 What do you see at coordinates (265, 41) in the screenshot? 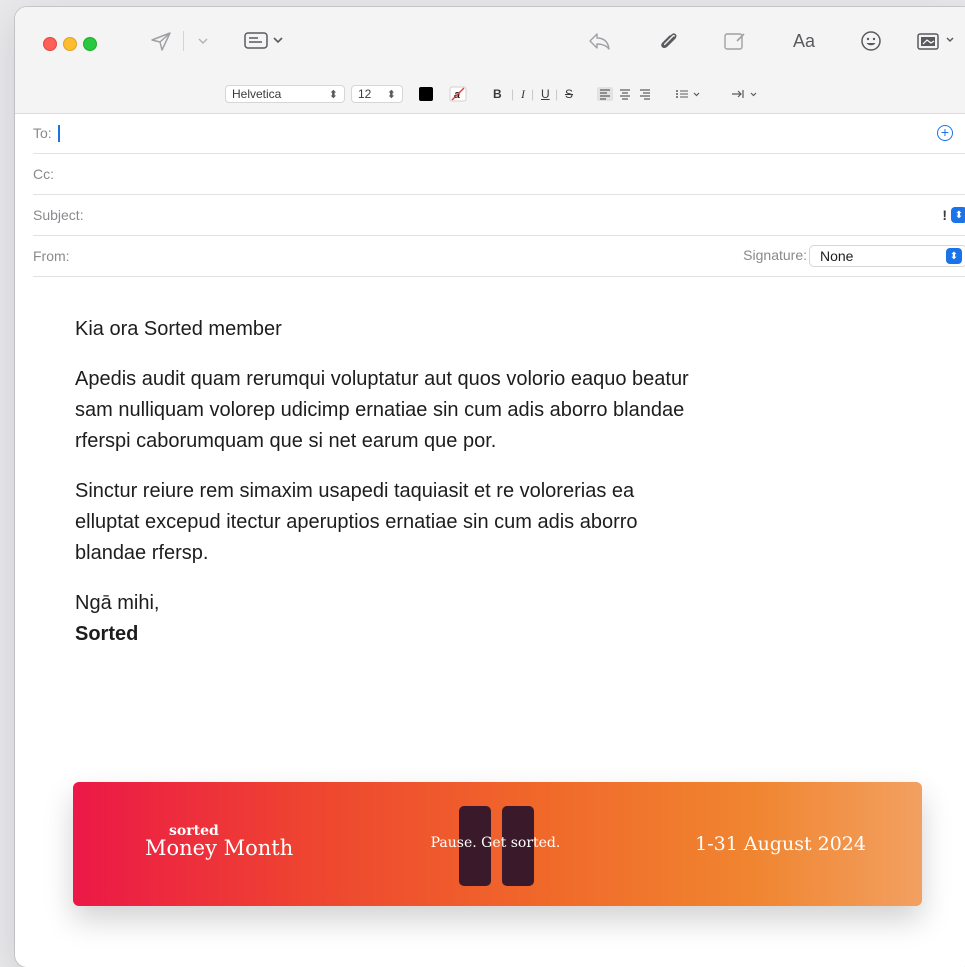
I see `header-fields-icon` at bounding box center [265, 41].